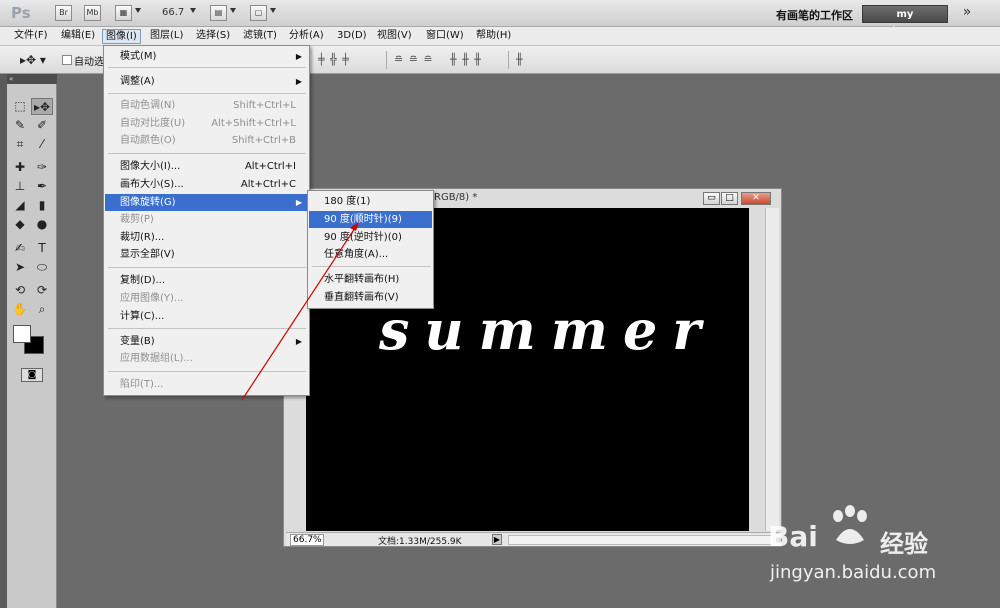 Image resolution: width=1000 pixels, height=608 pixels. Describe the element at coordinates (42, 267) in the screenshot. I see `shape-tool-icon: ⬭` at that location.